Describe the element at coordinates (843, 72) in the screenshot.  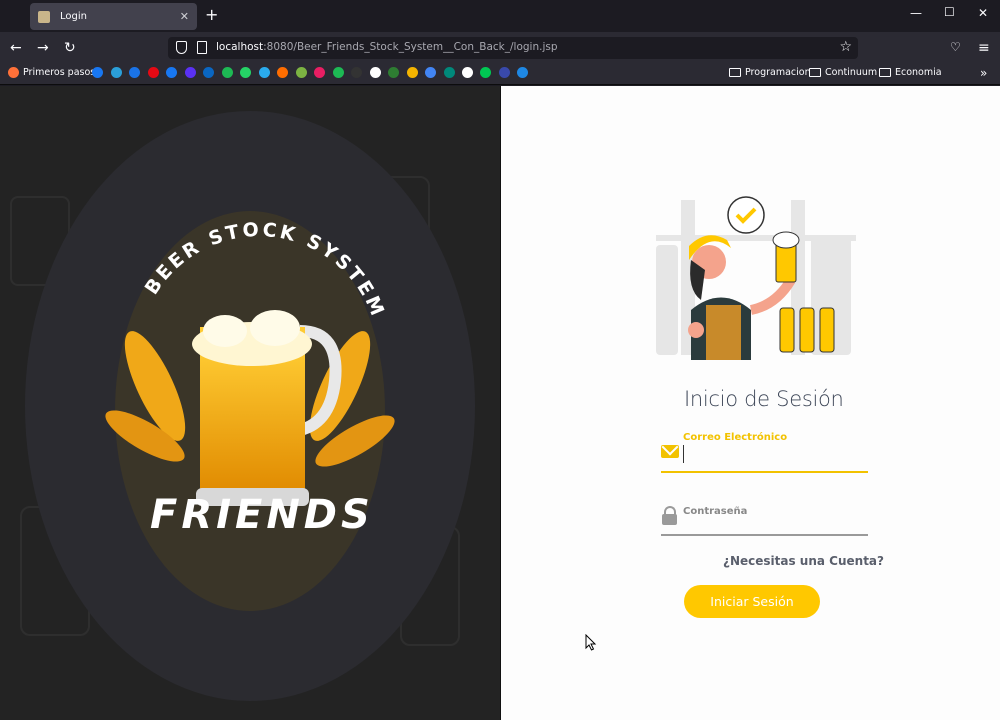
I see `bookmark-folder-continuum: Continuum` at that location.